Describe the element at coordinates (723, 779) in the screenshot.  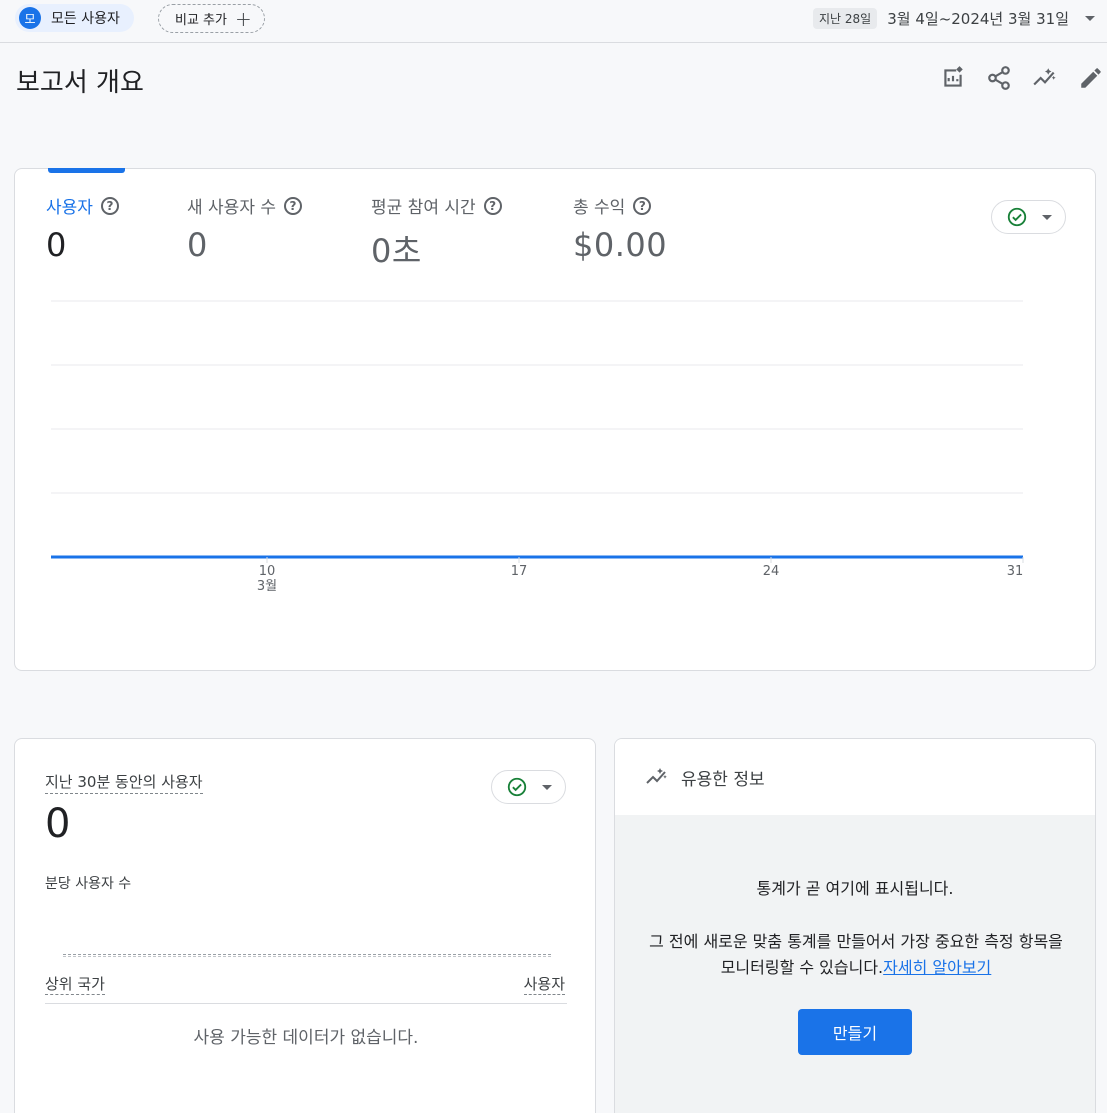
I see `insights-title: 유용한 정보` at that location.